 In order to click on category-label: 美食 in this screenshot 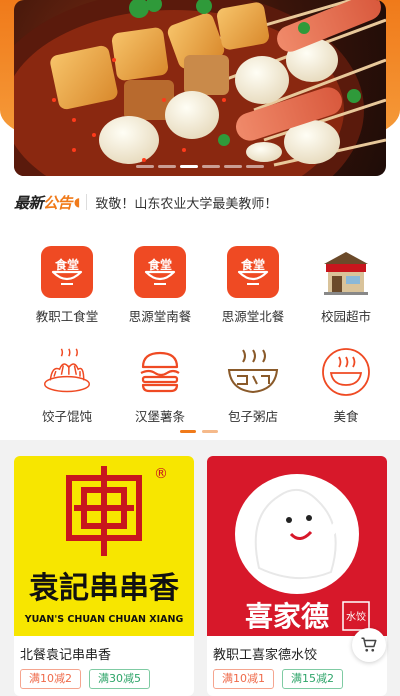, I will do `click(346, 416)`.